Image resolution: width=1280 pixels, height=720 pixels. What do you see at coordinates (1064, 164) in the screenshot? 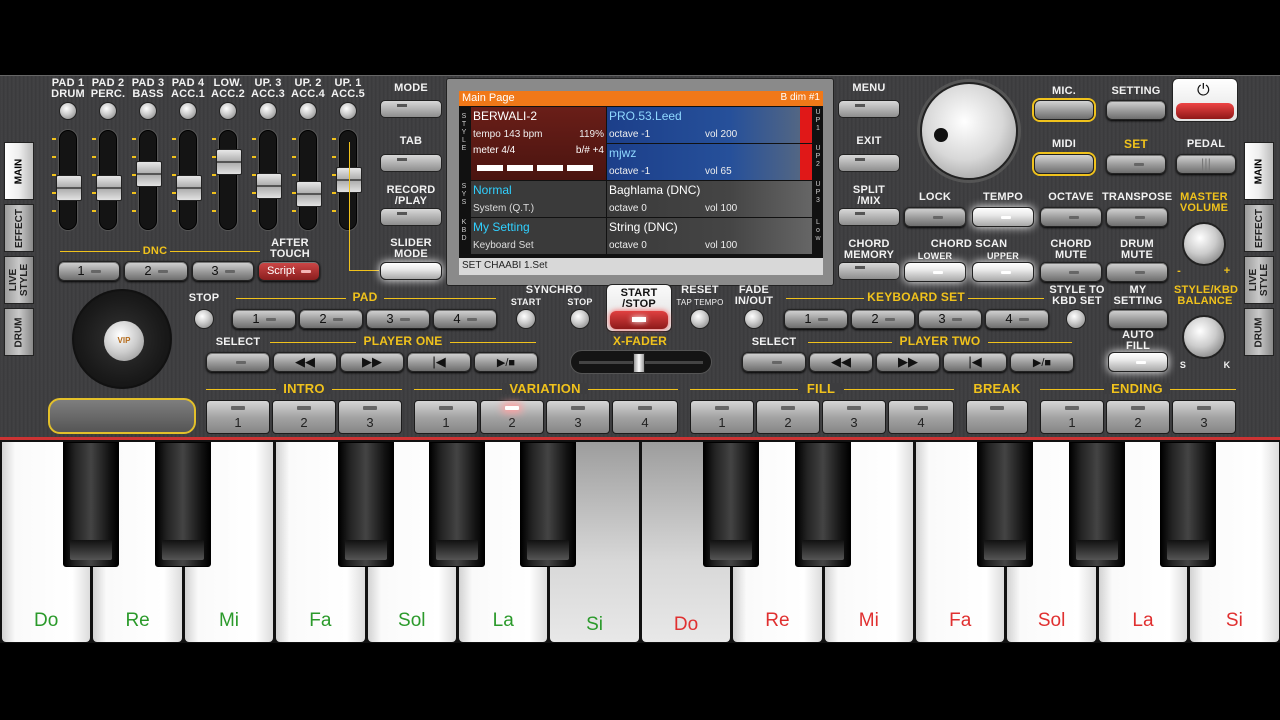
I see `midi-button` at bounding box center [1064, 164].